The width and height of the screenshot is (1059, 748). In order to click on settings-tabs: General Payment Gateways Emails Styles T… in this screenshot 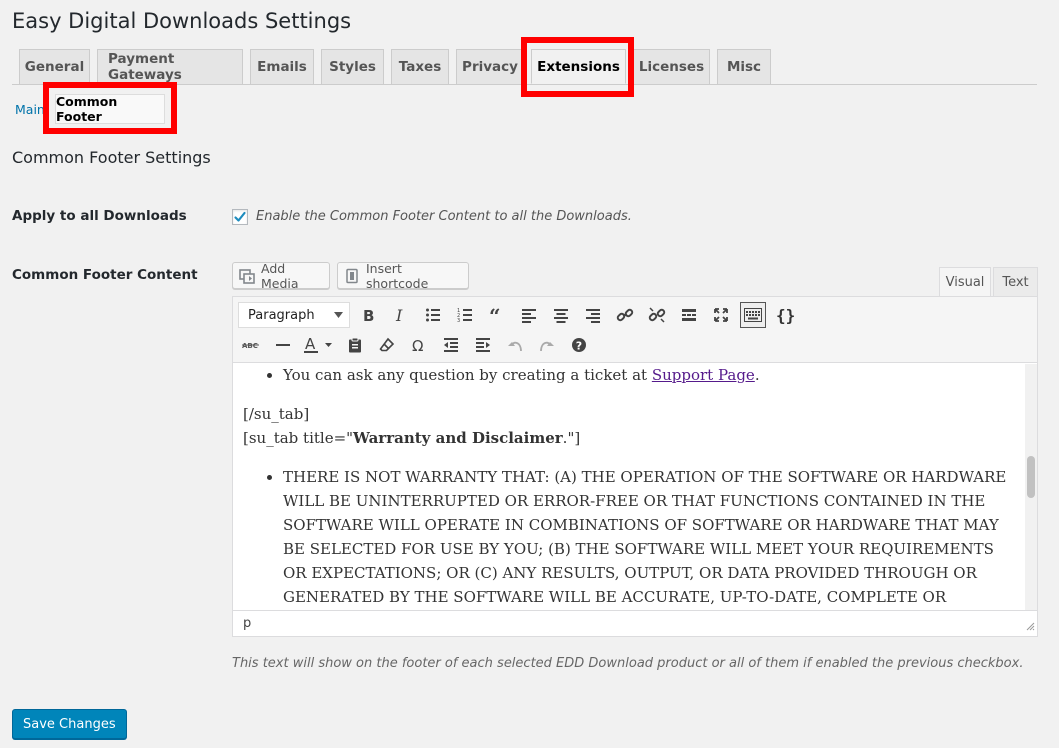, I will do `click(398, 67)`.